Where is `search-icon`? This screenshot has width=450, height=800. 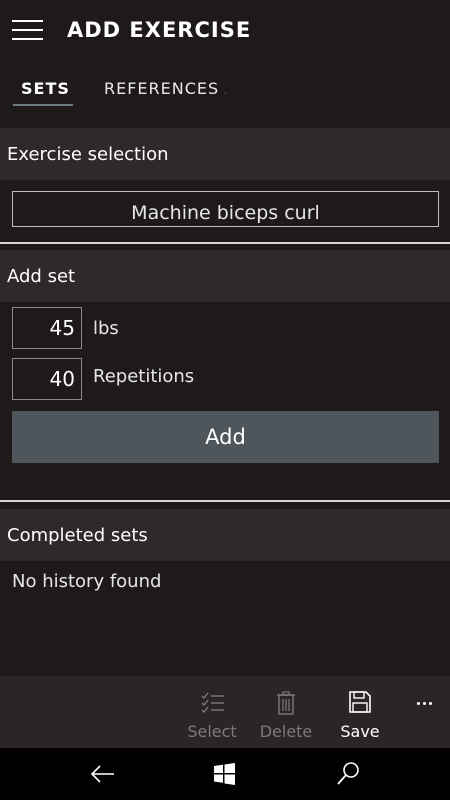
search-icon is located at coordinates (348, 774).